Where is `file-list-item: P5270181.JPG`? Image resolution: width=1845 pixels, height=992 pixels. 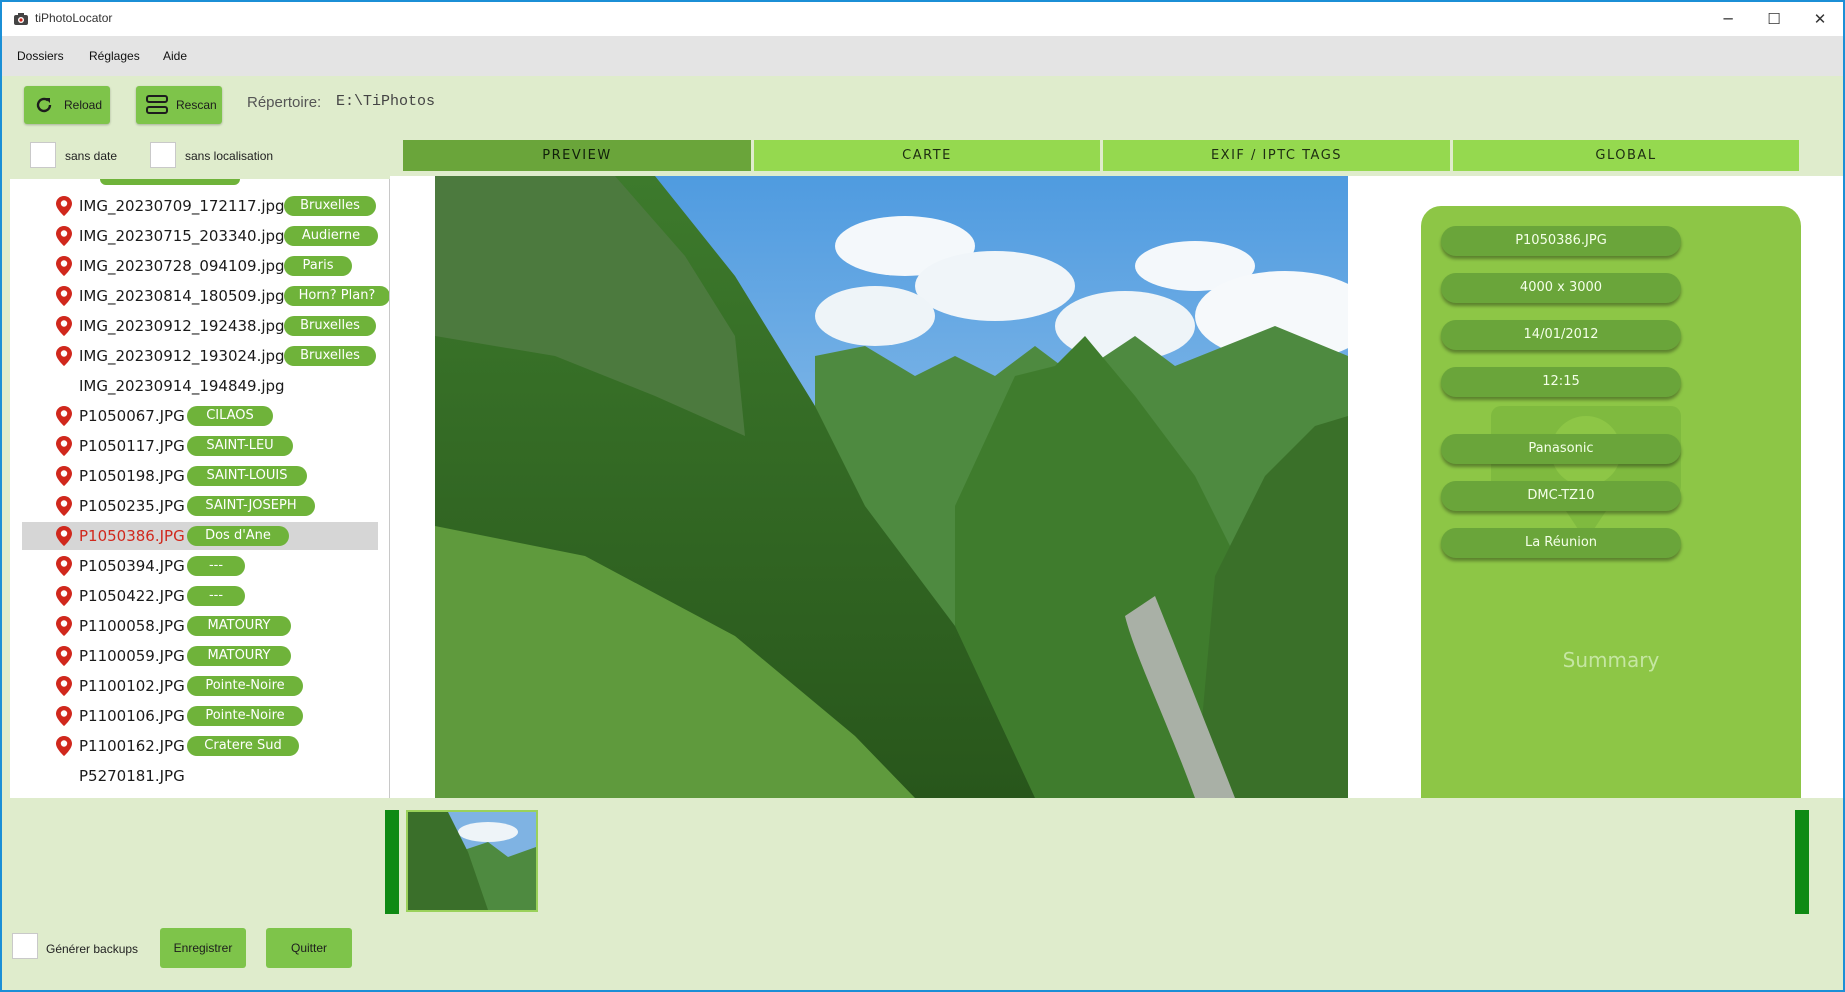 file-list-item: P5270181.JPG is located at coordinates (200, 776).